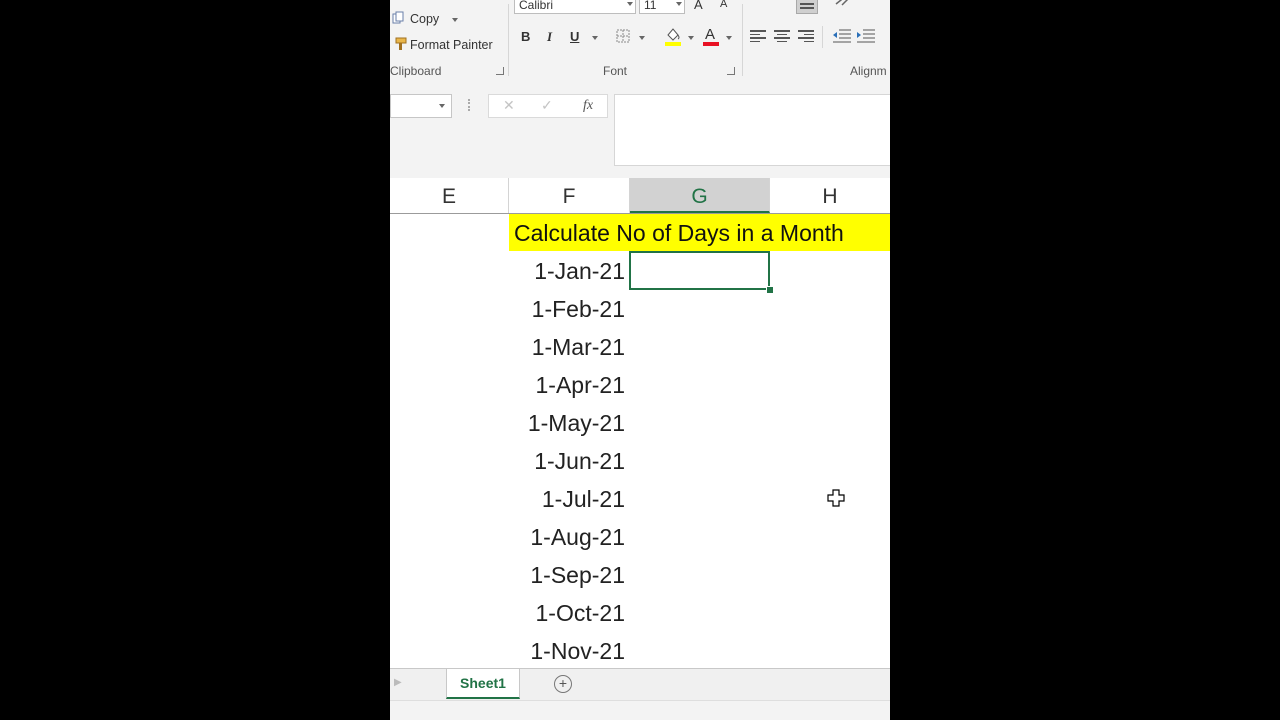  What do you see at coordinates (424, 19) in the screenshot?
I see `copy-button: Copy` at bounding box center [424, 19].